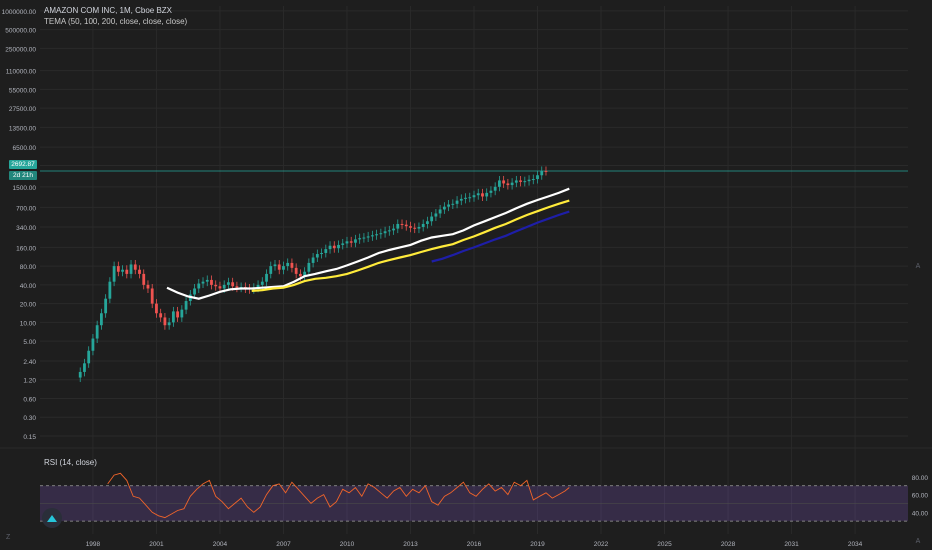 This screenshot has height=550, width=932. Describe the element at coordinates (28, 323) in the screenshot. I see `price-tick-label: 10.00` at that location.